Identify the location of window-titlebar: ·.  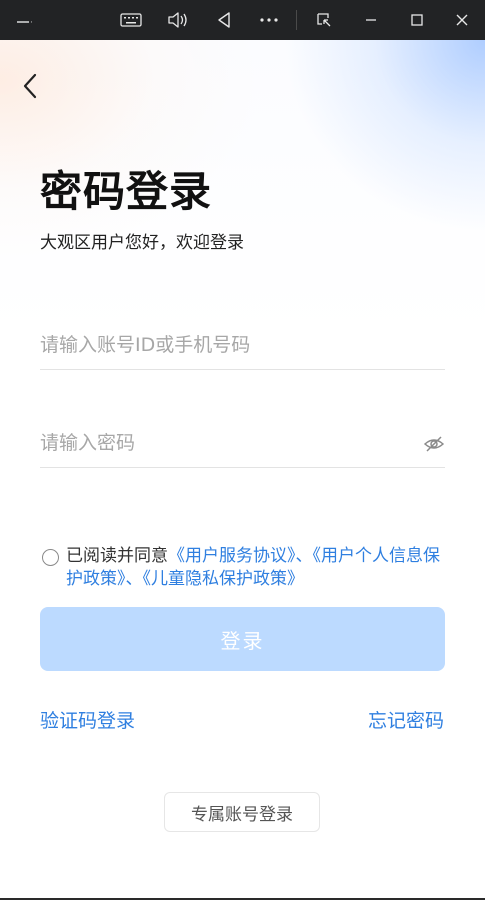
(242, 20).